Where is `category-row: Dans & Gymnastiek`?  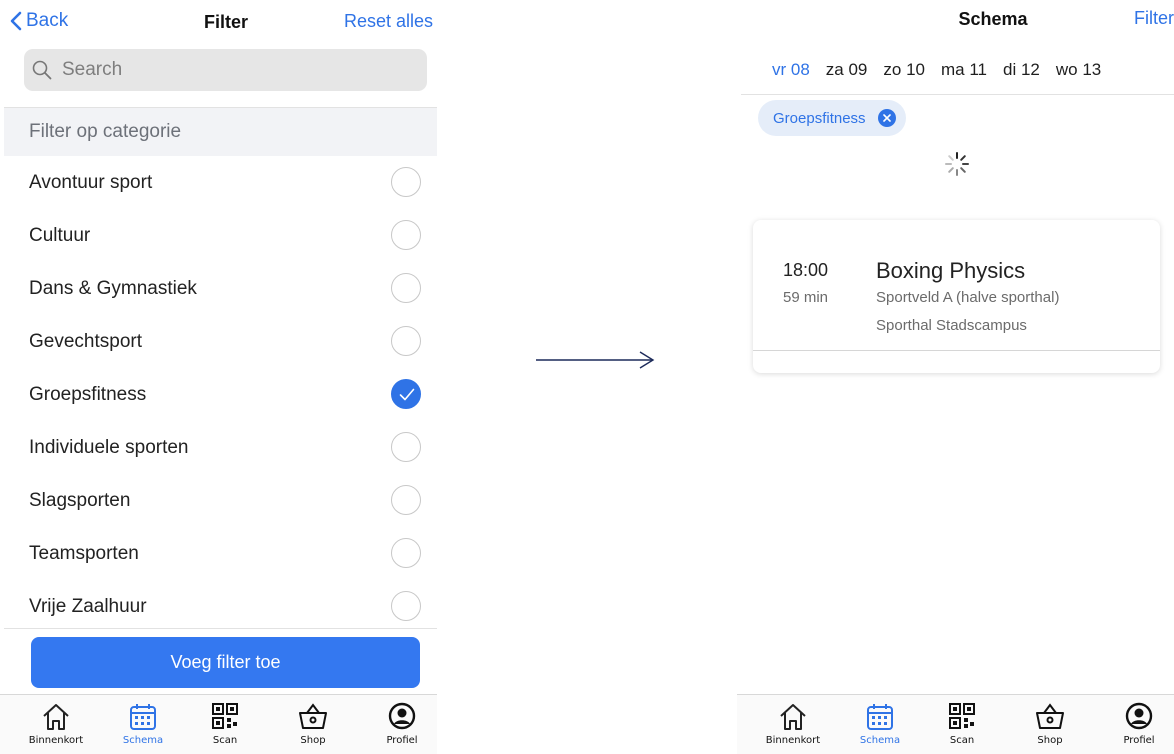
category-row: Dans & Gymnastiek is located at coordinates (218, 288).